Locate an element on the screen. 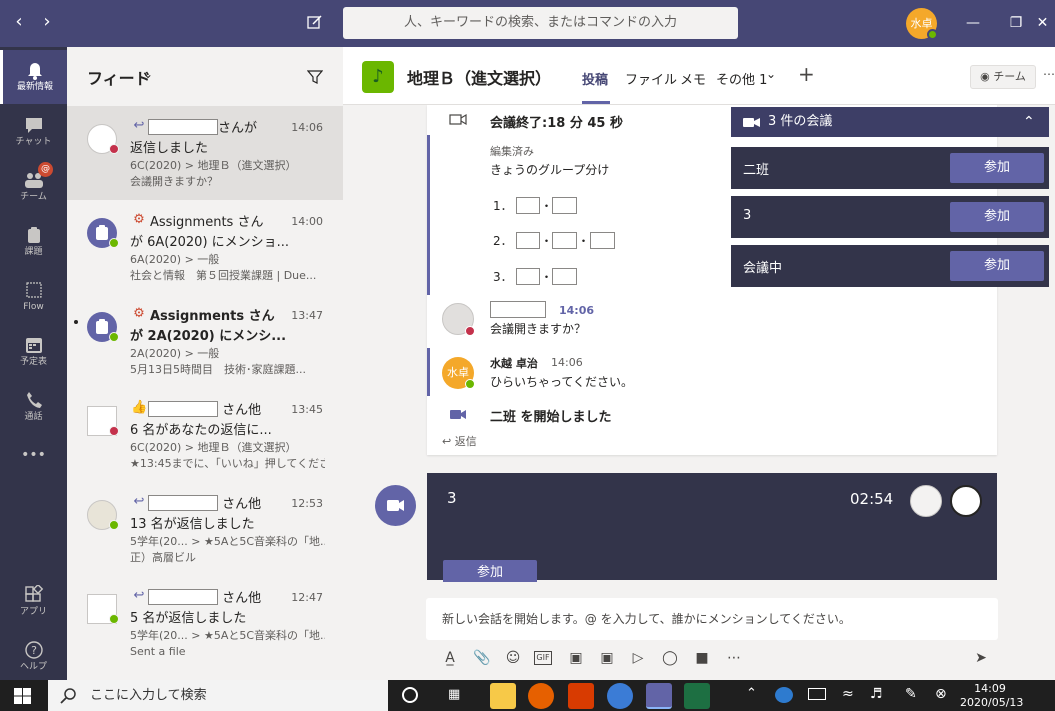 The width and height of the screenshot is (1055, 711). meetings-panel: 3 件の会議 ⌃ 二班 参加 3 参加 会議中 参加 is located at coordinates (890, 197).